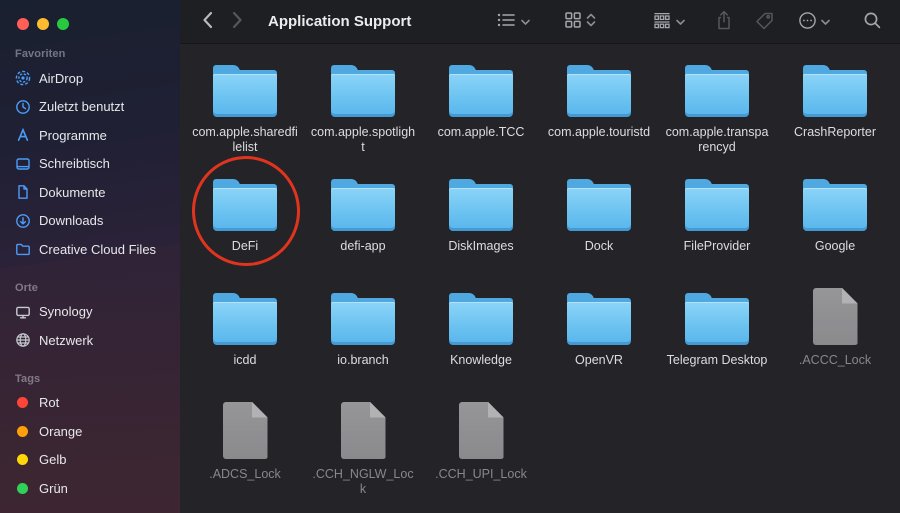  What do you see at coordinates (481, 246) in the screenshot?
I see `item-label: DiskImages` at bounding box center [481, 246].